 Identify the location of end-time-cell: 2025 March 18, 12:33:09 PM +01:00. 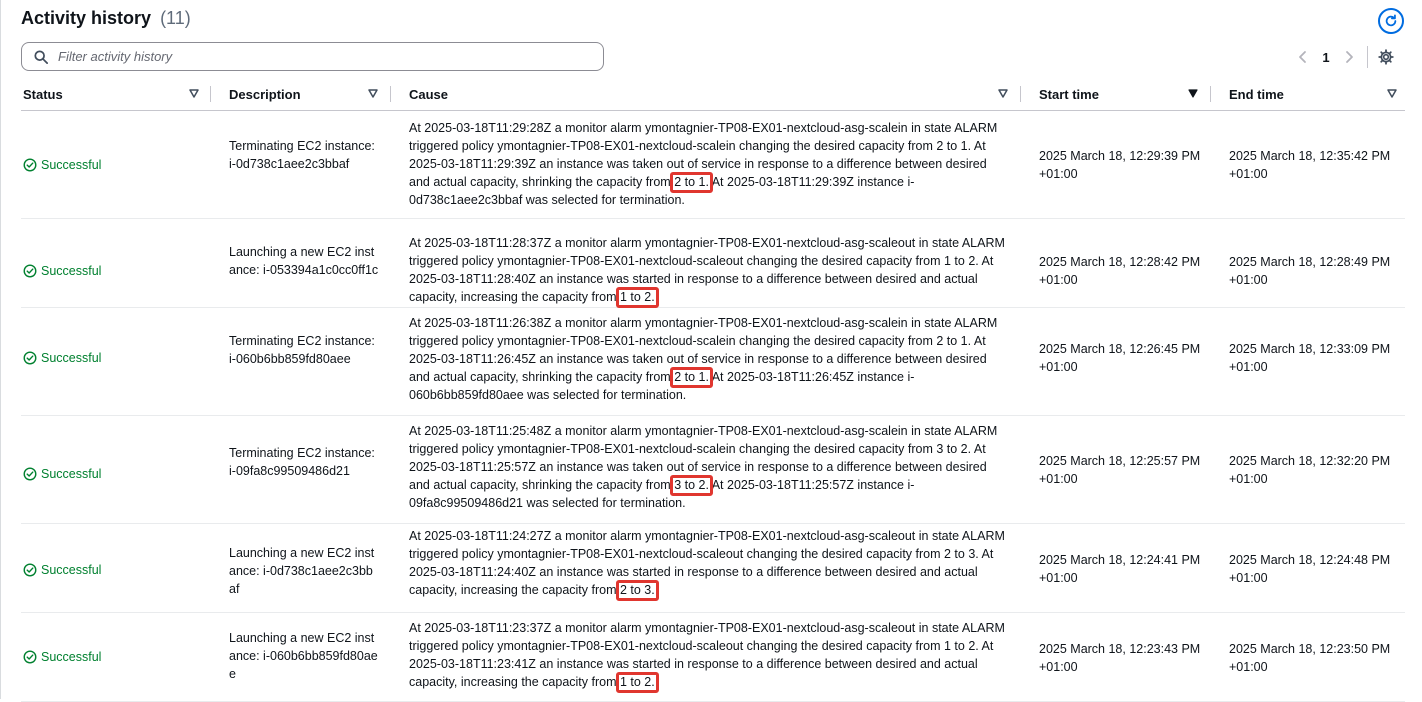
(1310, 358).